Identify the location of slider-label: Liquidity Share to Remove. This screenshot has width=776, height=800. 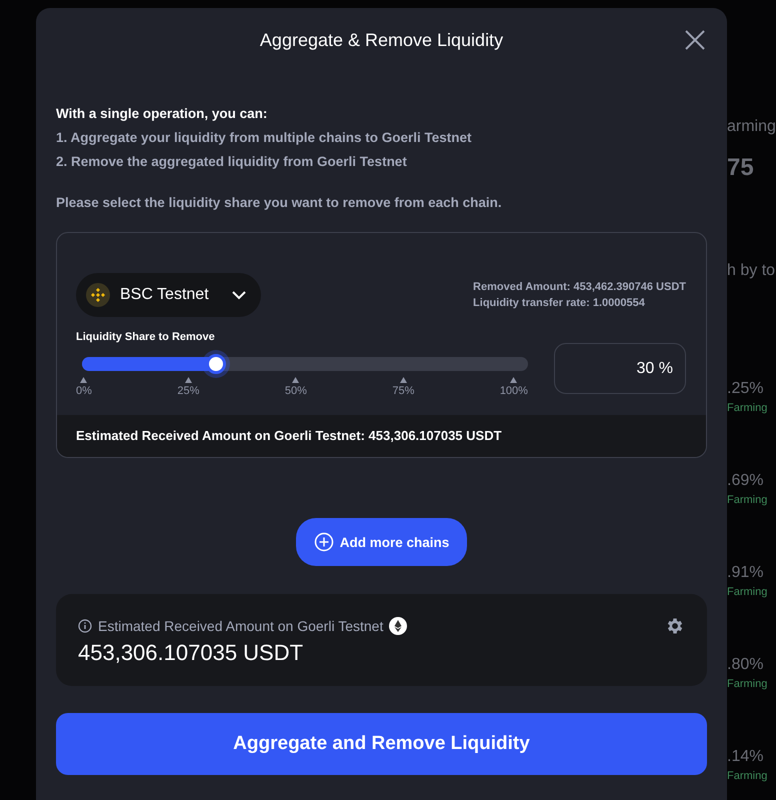
(146, 337).